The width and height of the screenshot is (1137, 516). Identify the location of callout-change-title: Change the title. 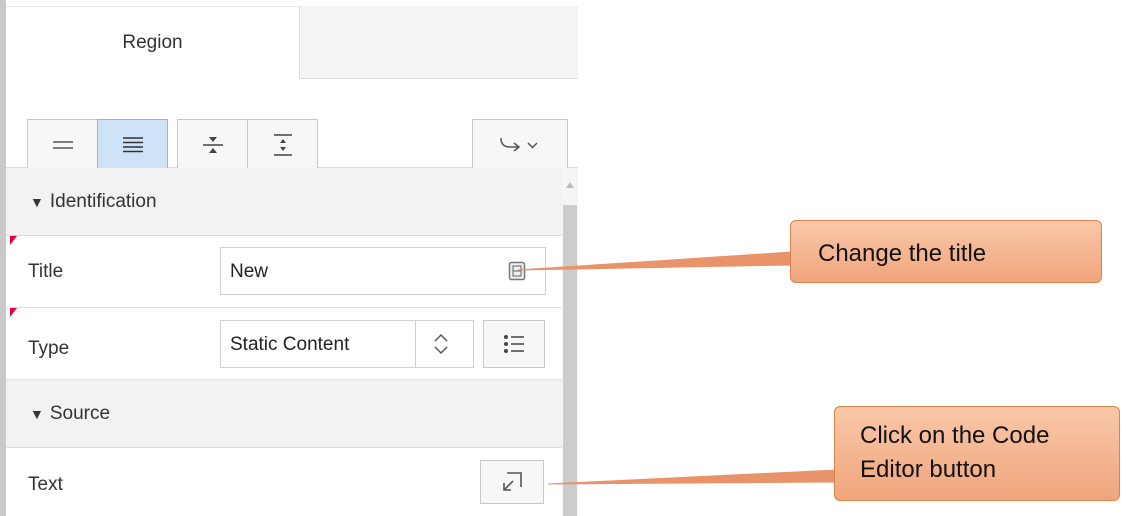
(946, 251).